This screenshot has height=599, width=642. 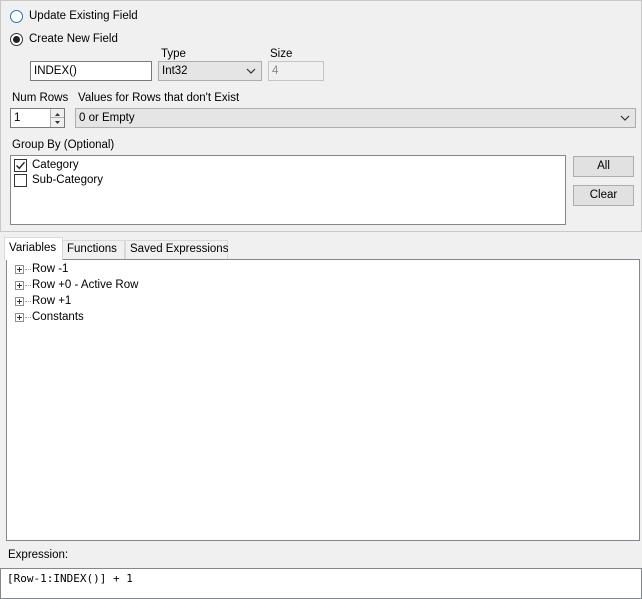 I want to click on tree-item-label: Row -1, so click(x=50, y=269).